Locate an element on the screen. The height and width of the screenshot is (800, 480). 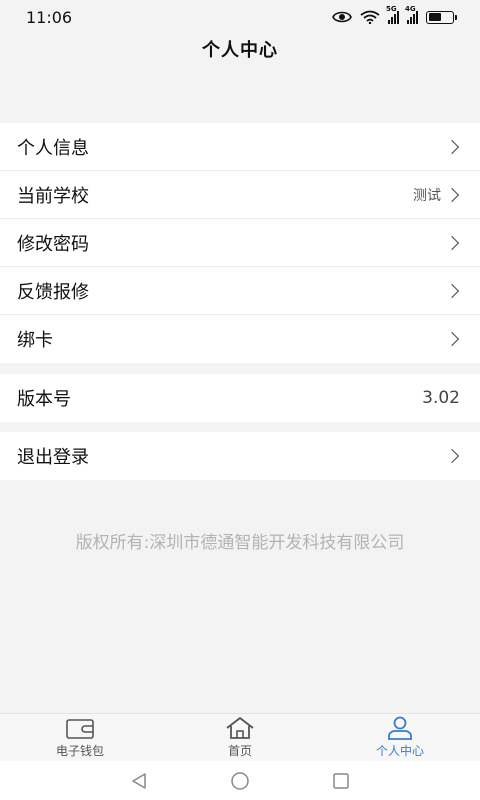
version-label: 版本号 is located at coordinates (44, 399).